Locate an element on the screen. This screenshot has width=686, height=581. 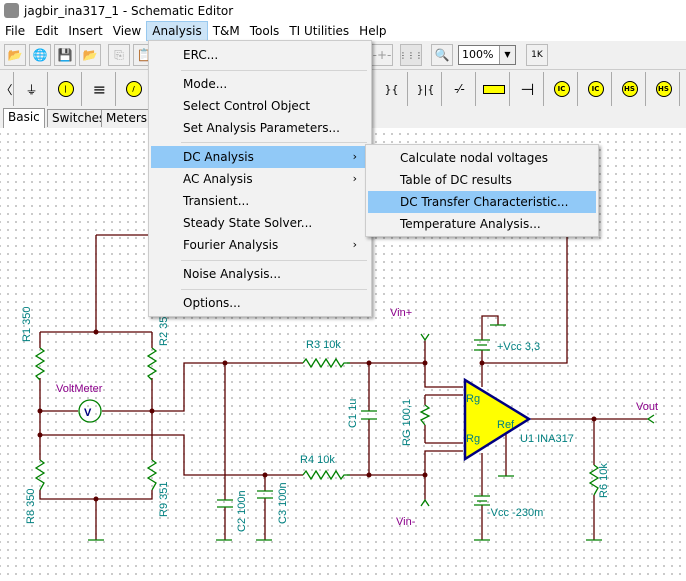
label-c3: C3 100n is located at coordinates (283, 503).